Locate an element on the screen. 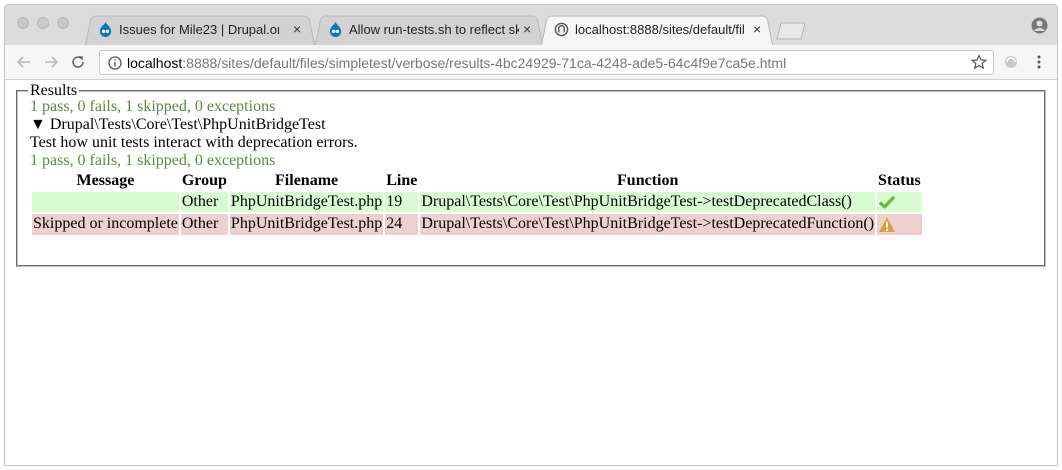 Image resolution: width=1062 pixels, height=470 pixels. tab-title: Allow run-tests.sh to reflect sk is located at coordinates (434, 29).